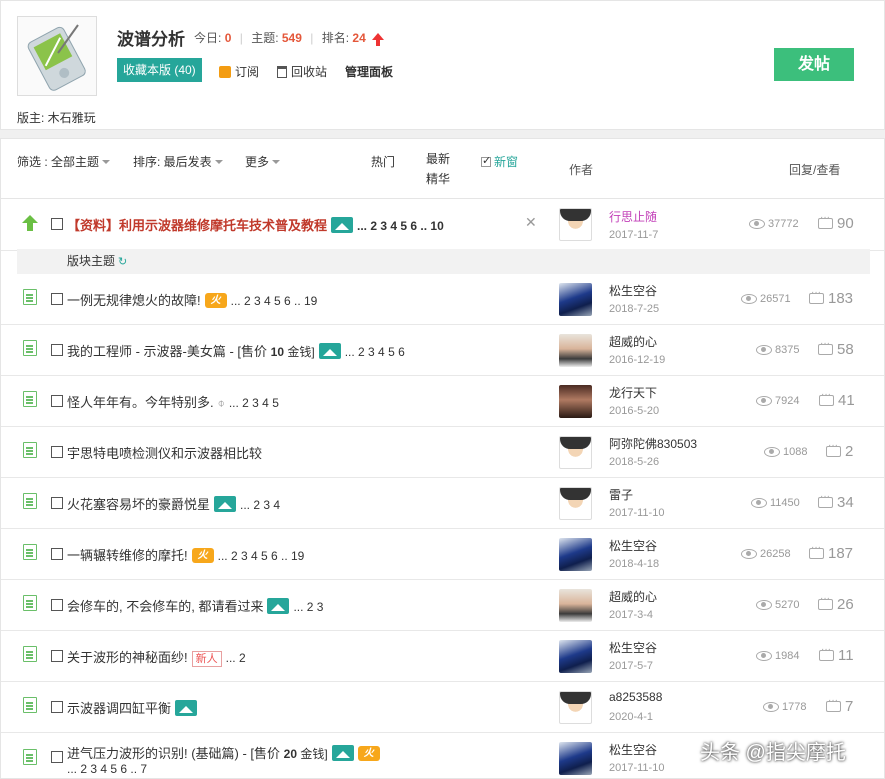 Image resolution: width=885 pixels, height=779 pixels. Describe the element at coordinates (637, 513) in the screenshot. I see `post-date: 2017-11-10` at that location.